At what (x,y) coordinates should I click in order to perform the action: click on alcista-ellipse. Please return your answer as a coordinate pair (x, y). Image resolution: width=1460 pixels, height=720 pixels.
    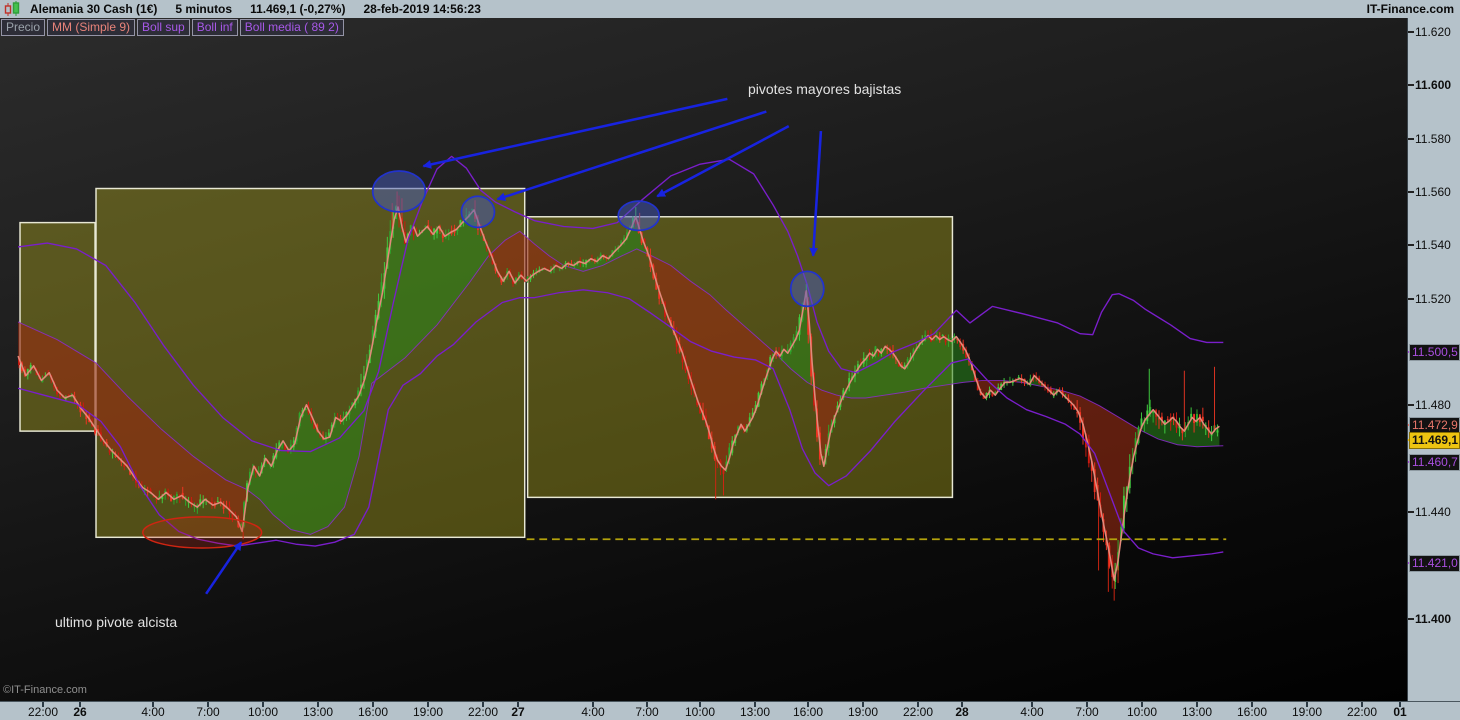
    Looking at the image, I should click on (202, 532).